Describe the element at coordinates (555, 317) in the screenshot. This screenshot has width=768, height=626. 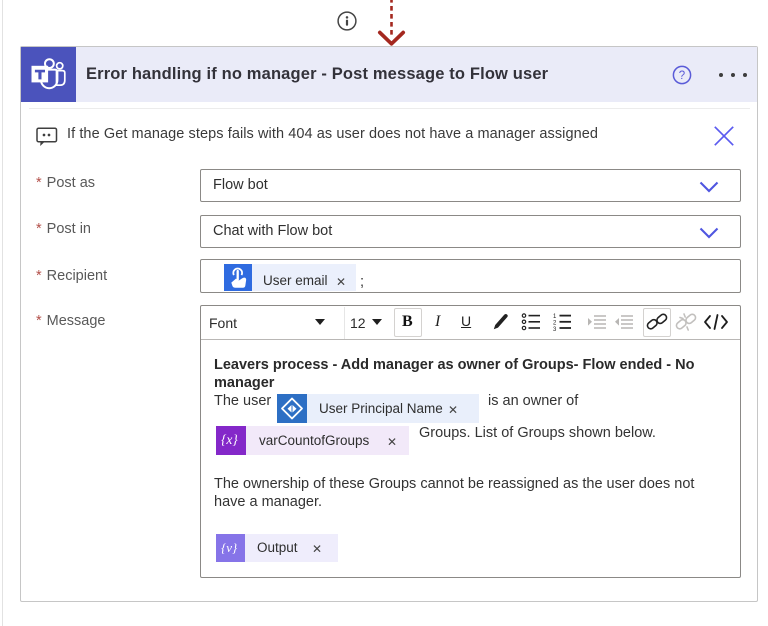
I see `svg-text: 1` at that location.